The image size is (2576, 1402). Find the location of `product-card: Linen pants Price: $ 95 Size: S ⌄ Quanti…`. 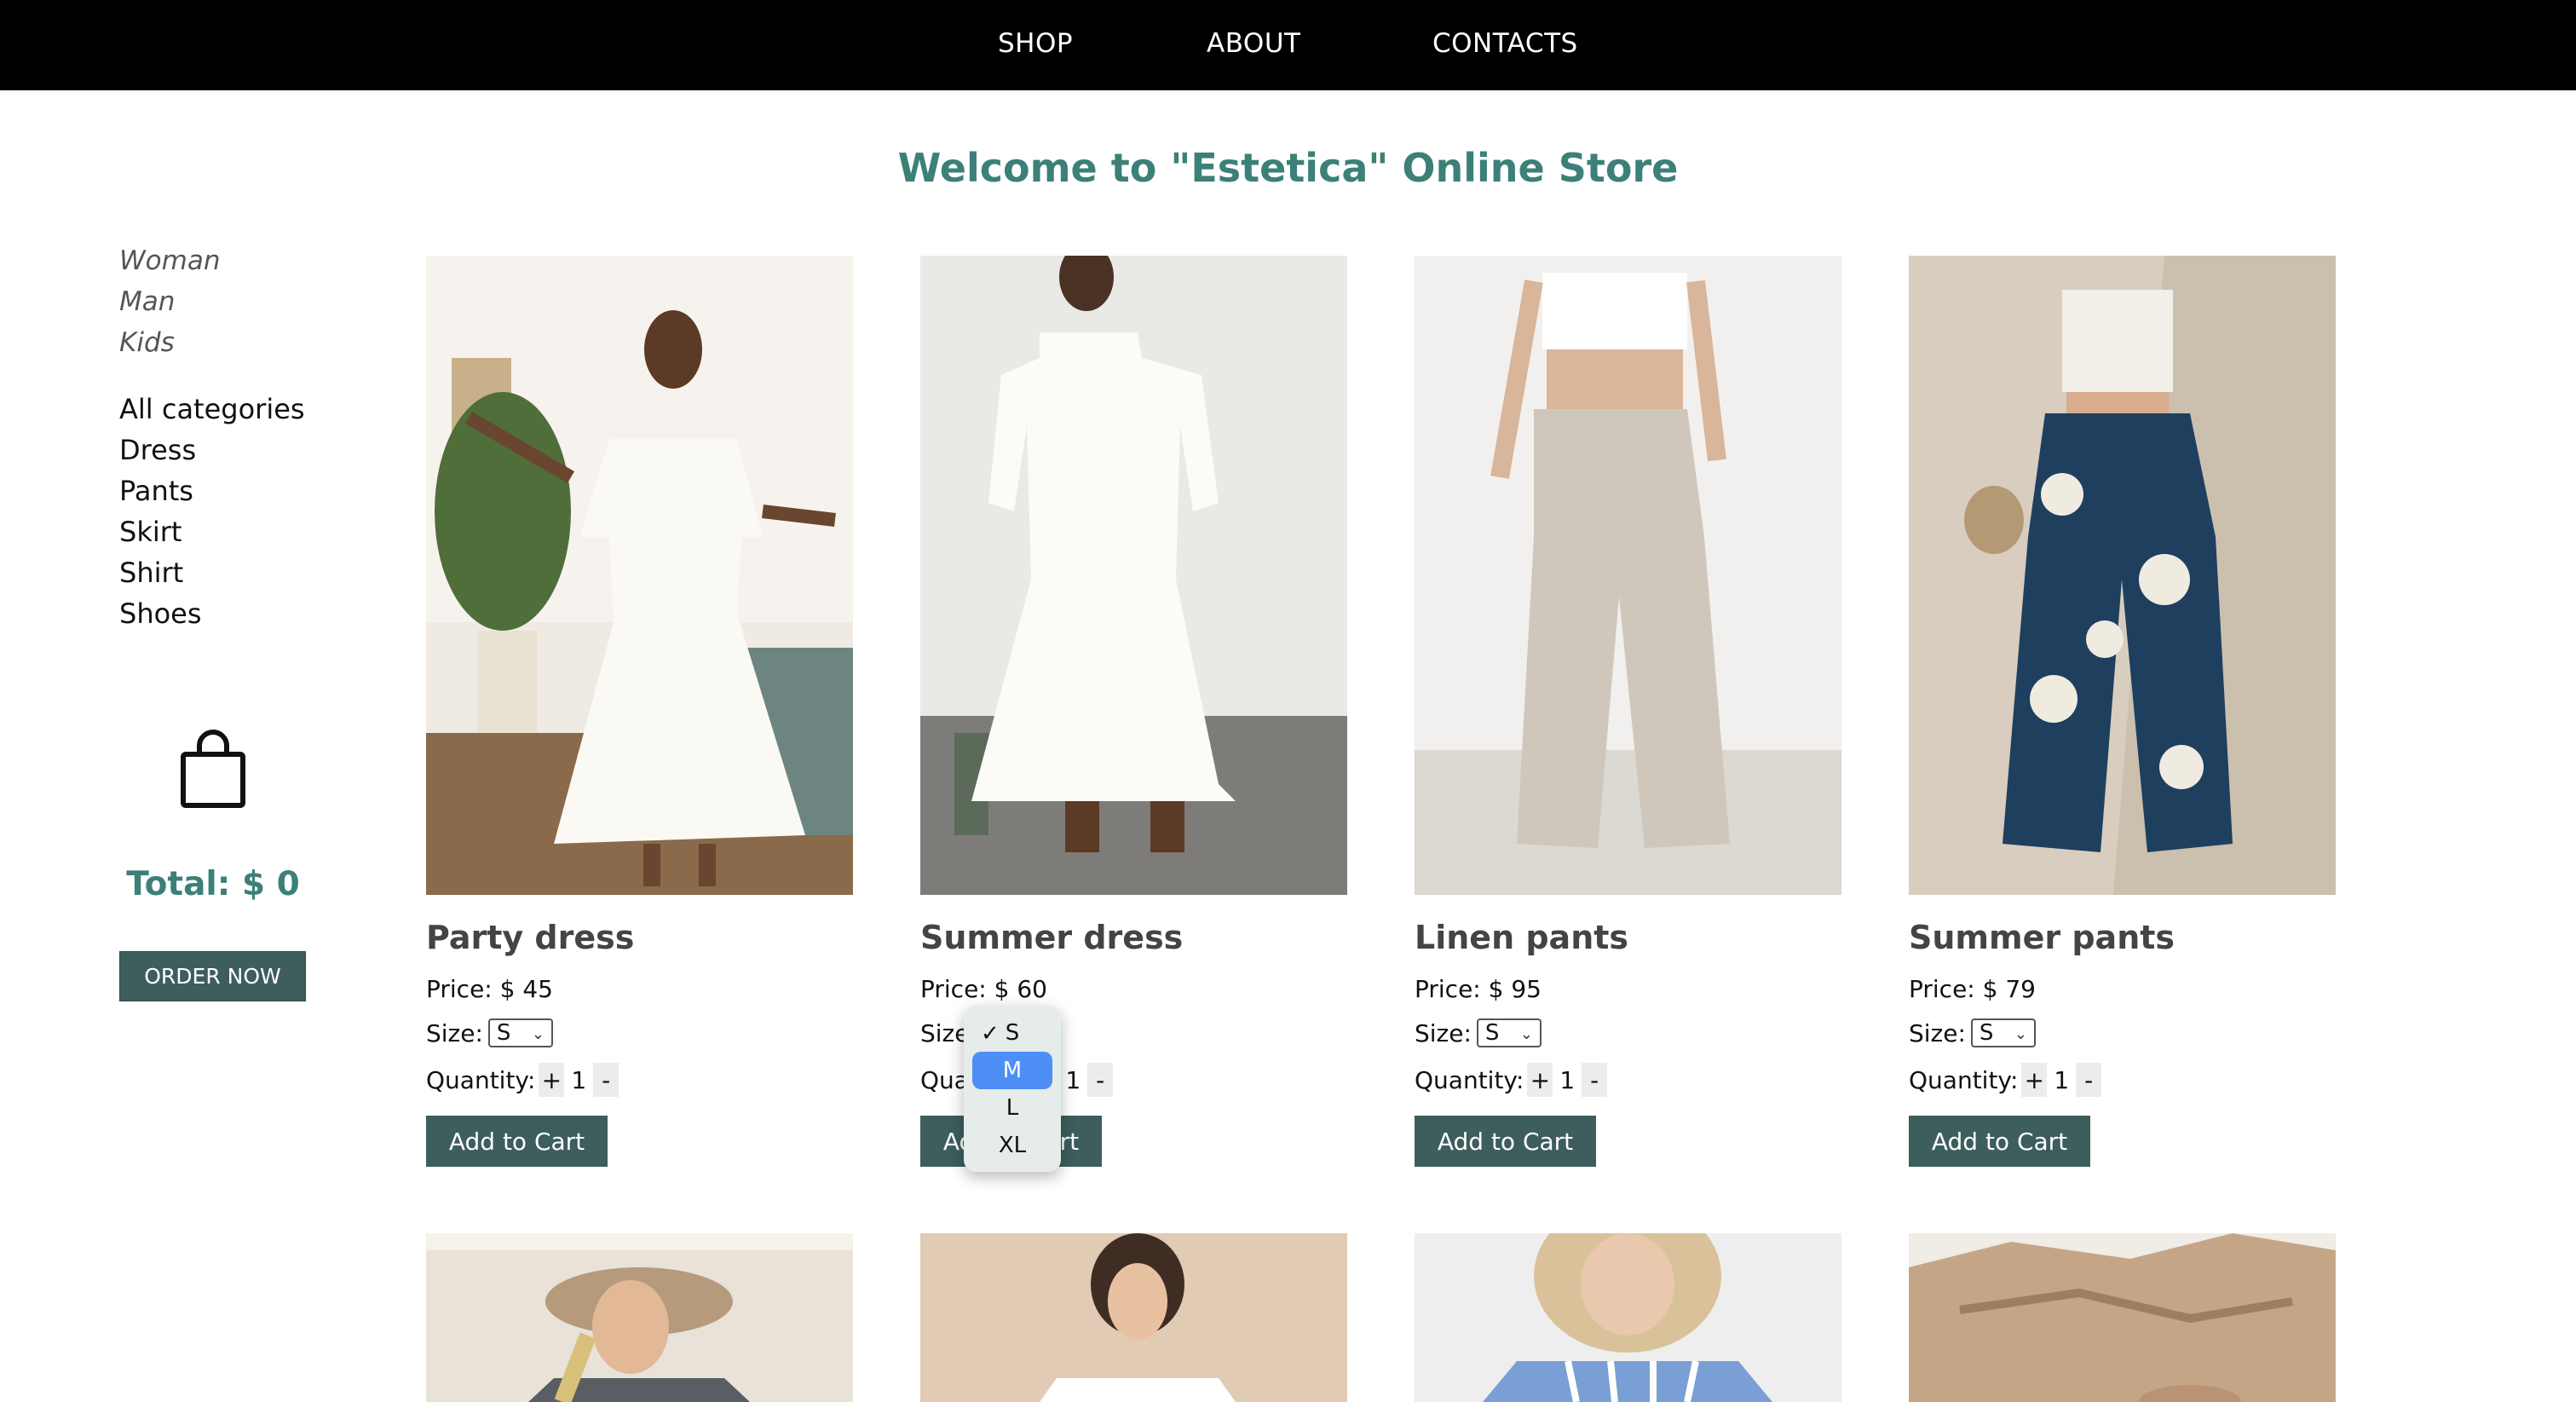

product-card: Linen pants Price: $ 95 Size: S ⌄ Quanti… is located at coordinates (1628, 711).